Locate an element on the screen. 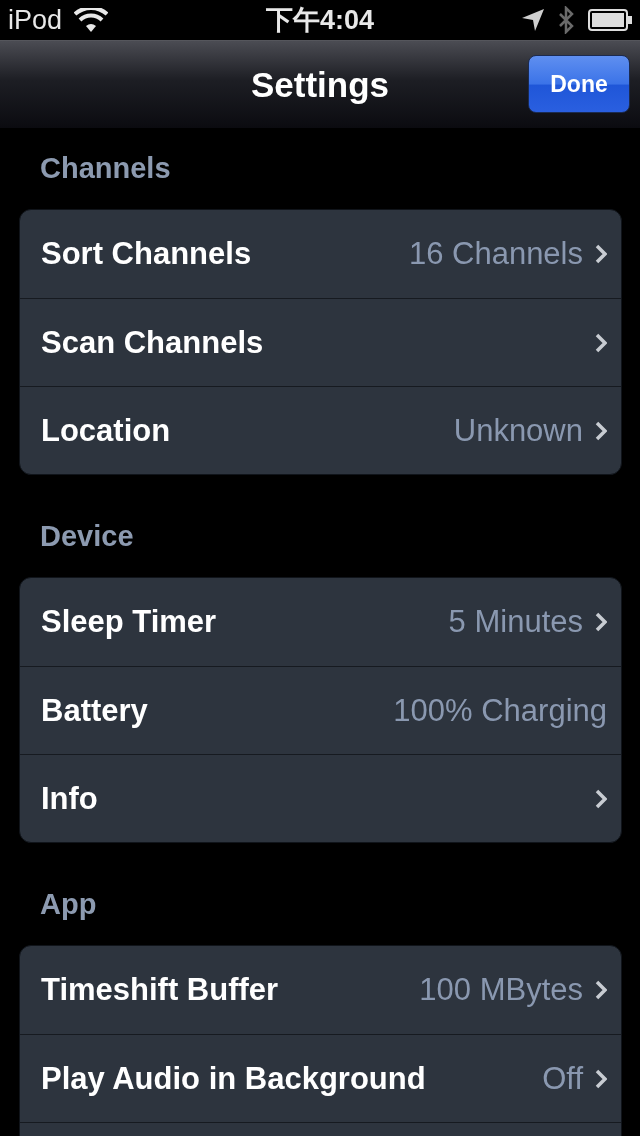 The height and width of the screenshot is (1136, 640). section-header: App is located at coordinates (68, 904).